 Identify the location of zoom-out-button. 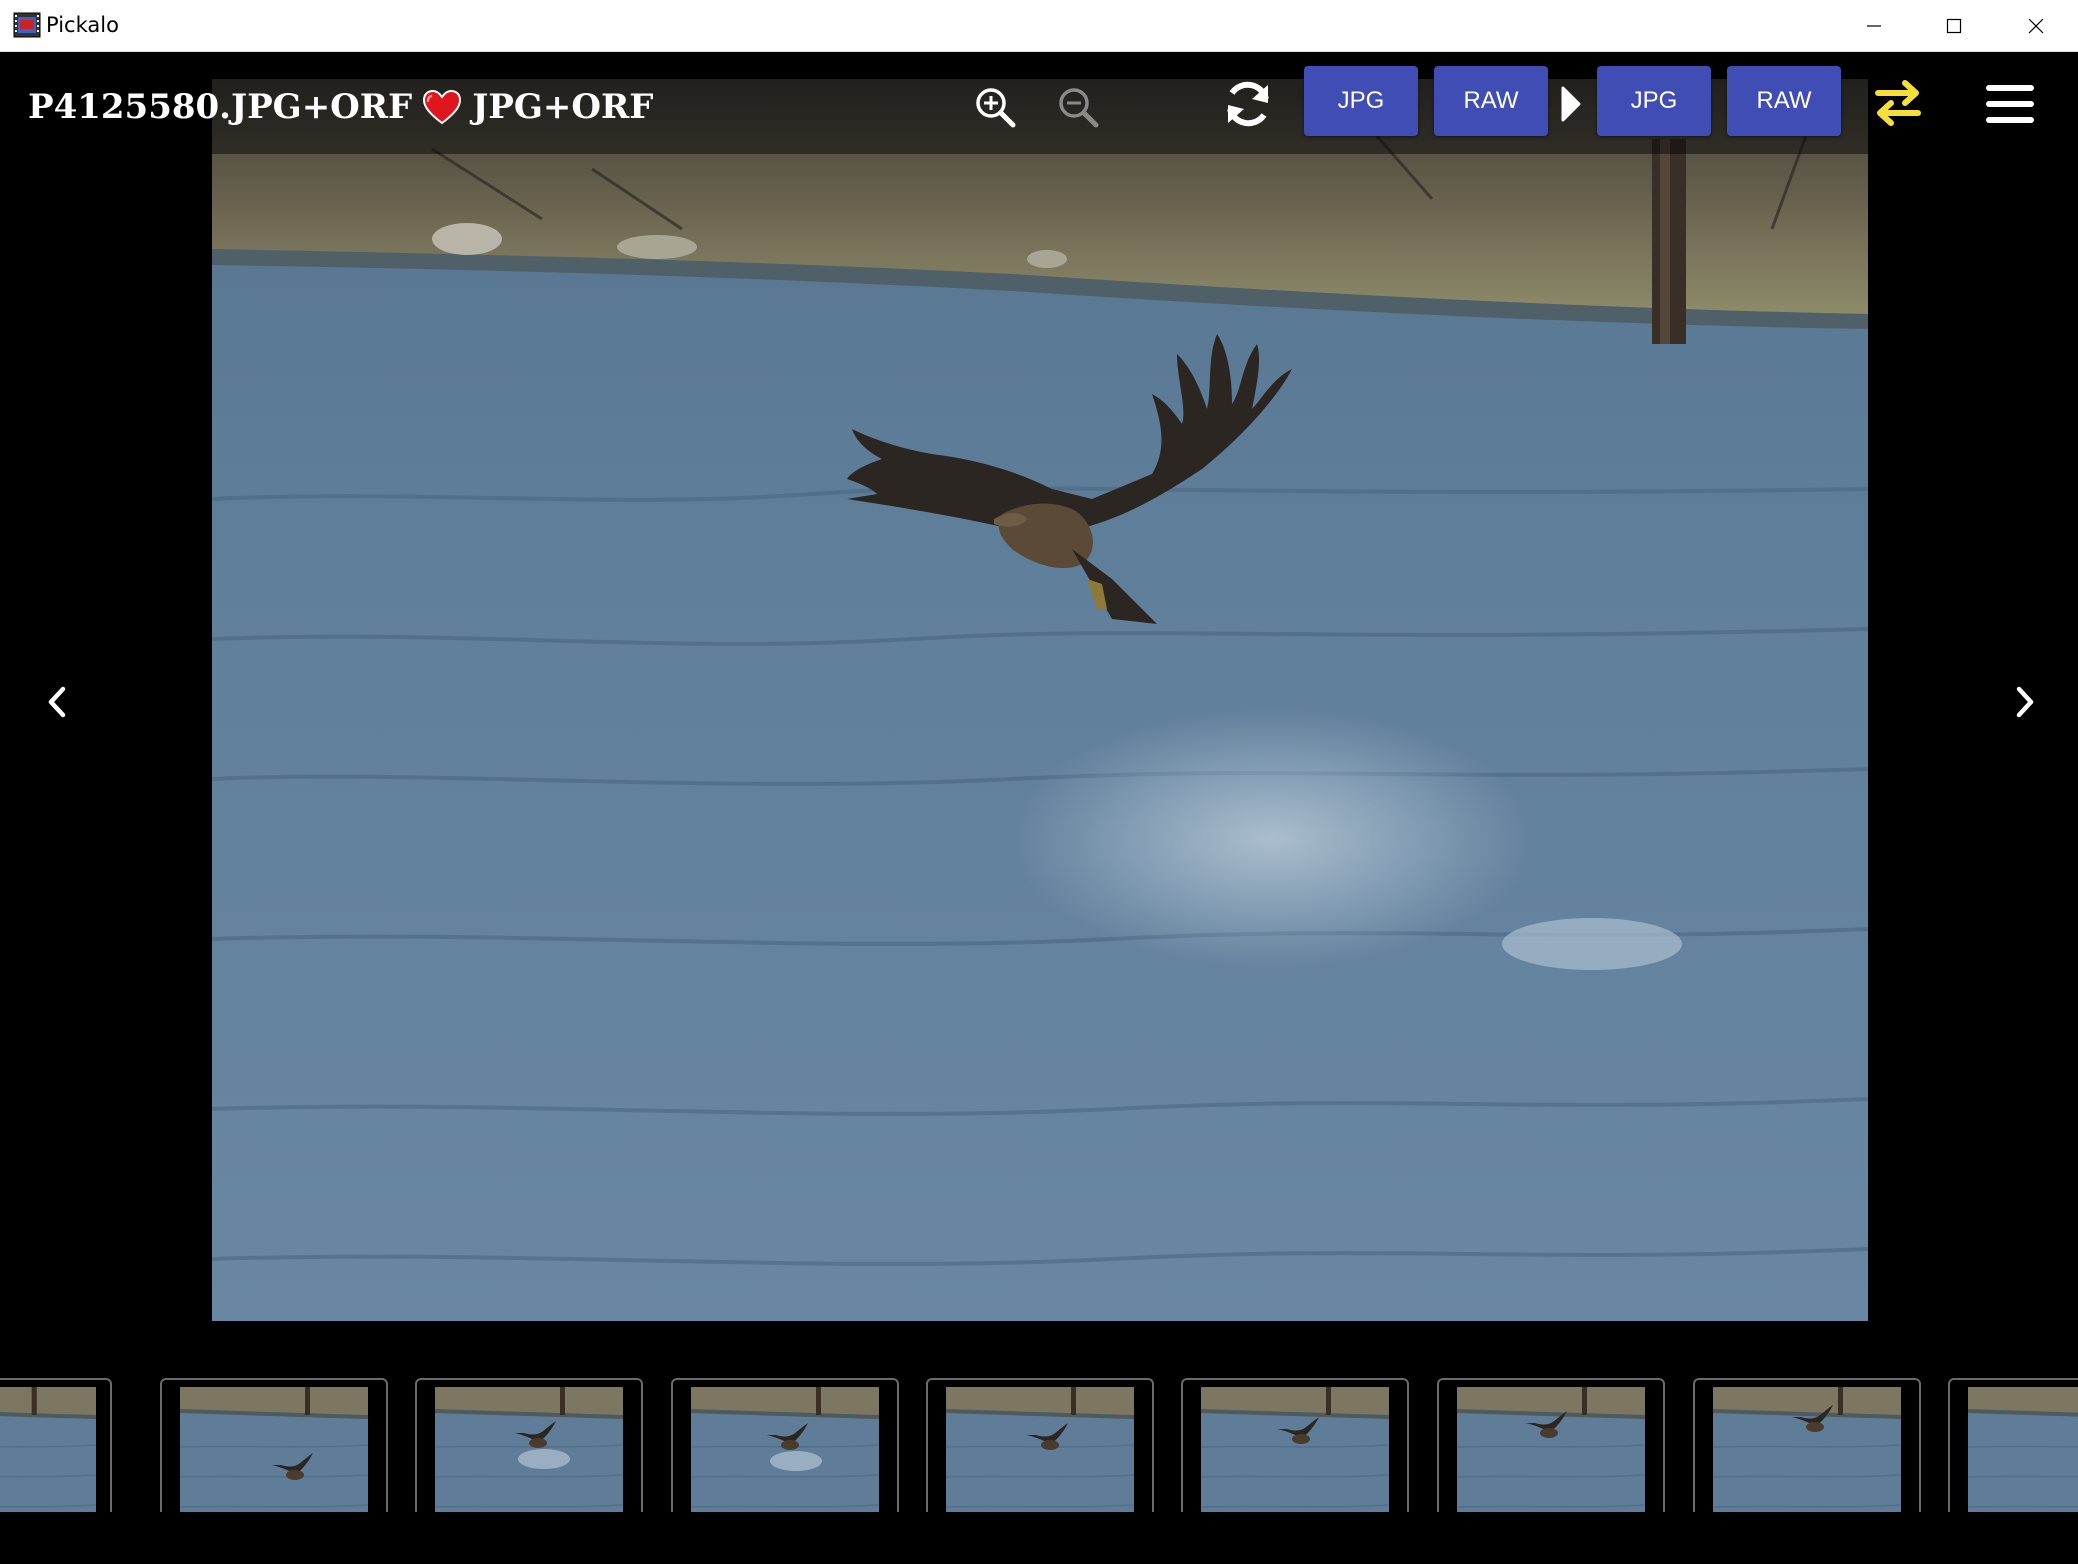
(1078, 107).